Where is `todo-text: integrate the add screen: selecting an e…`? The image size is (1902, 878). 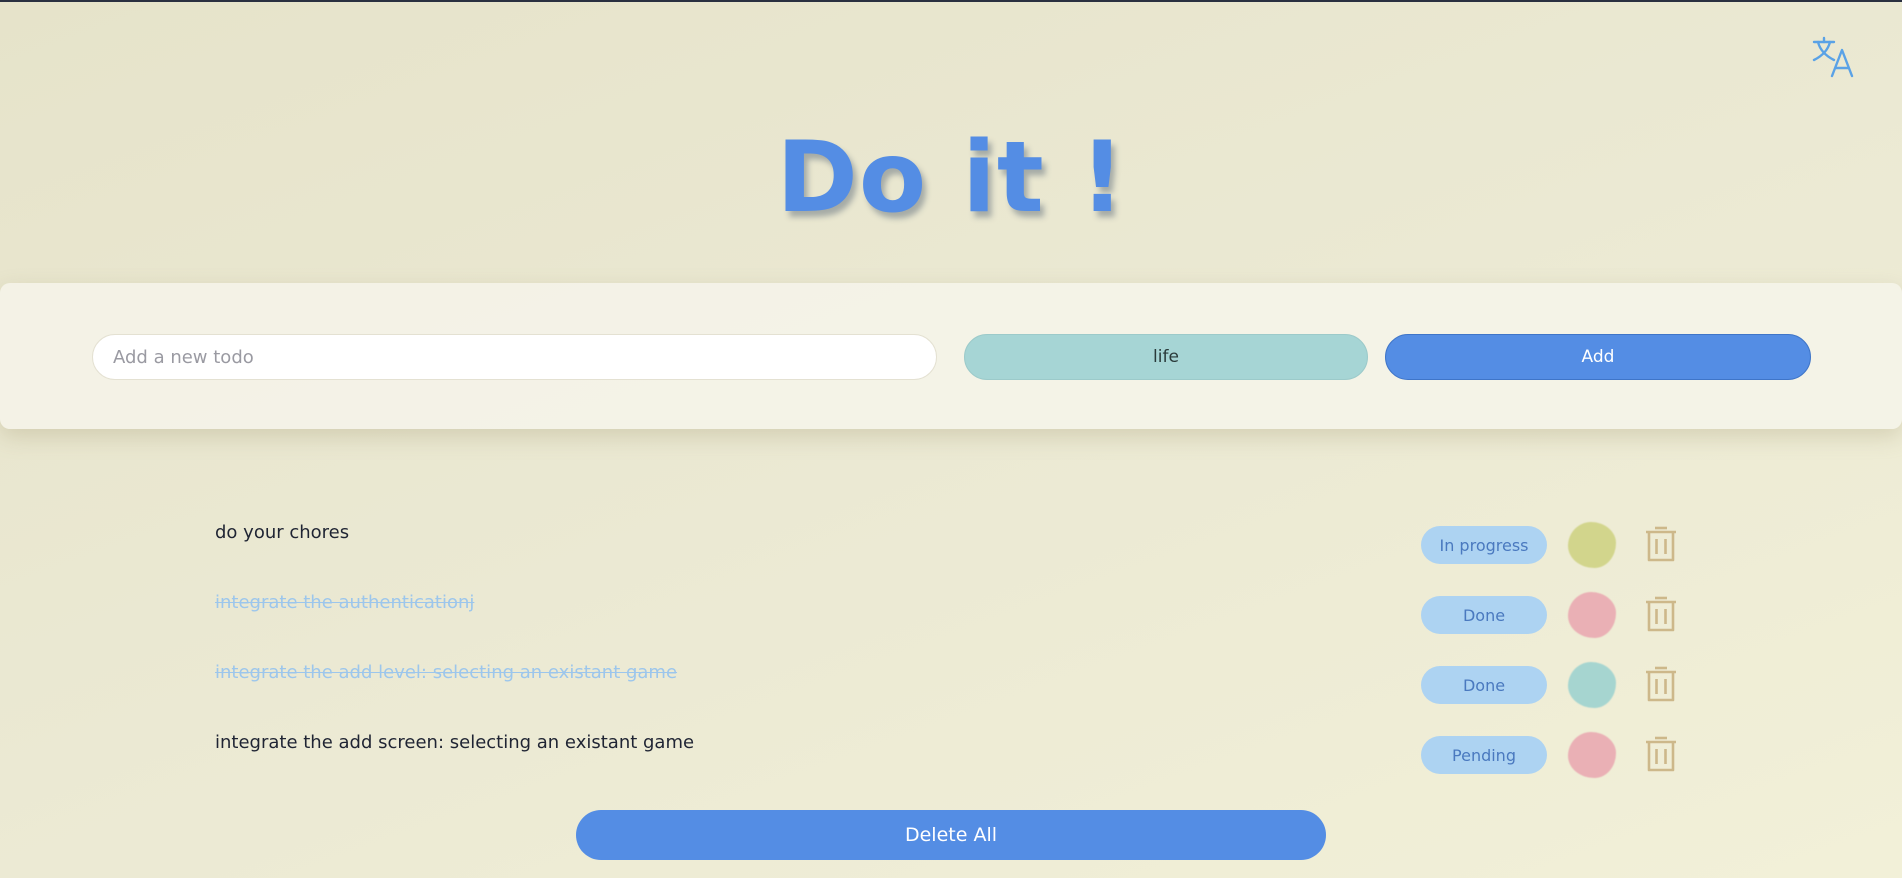
todo-text: integrate the add screen: selecting an e… is located at coordinates (454, 742).